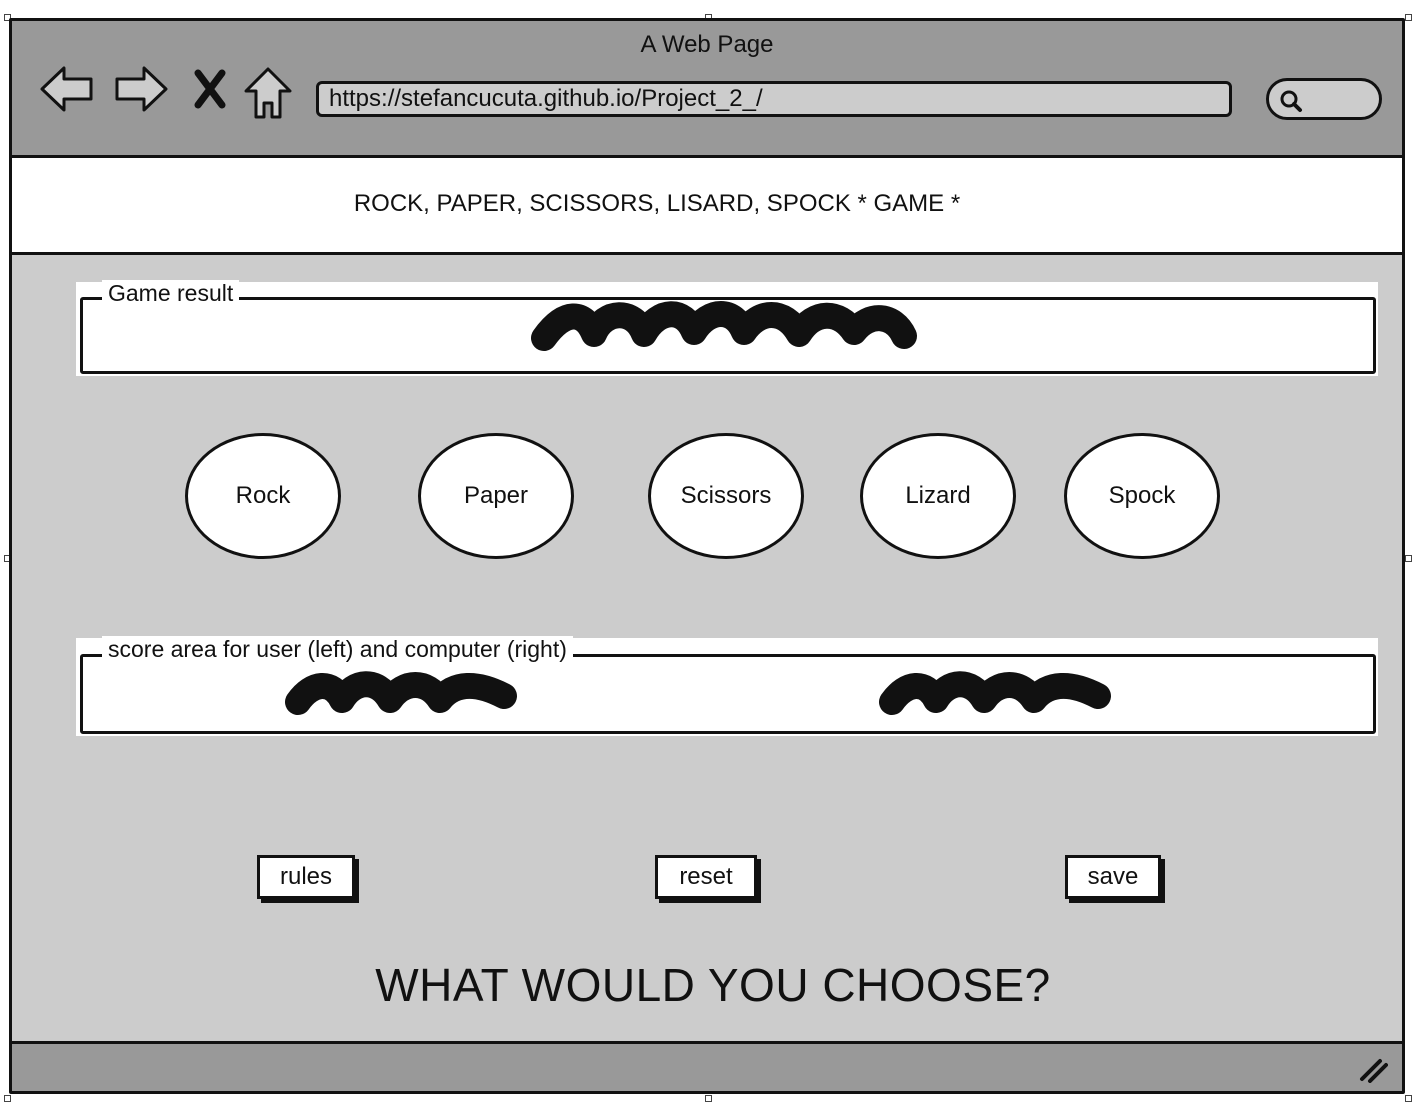  I want to click on home-icon, so click(268, 93).